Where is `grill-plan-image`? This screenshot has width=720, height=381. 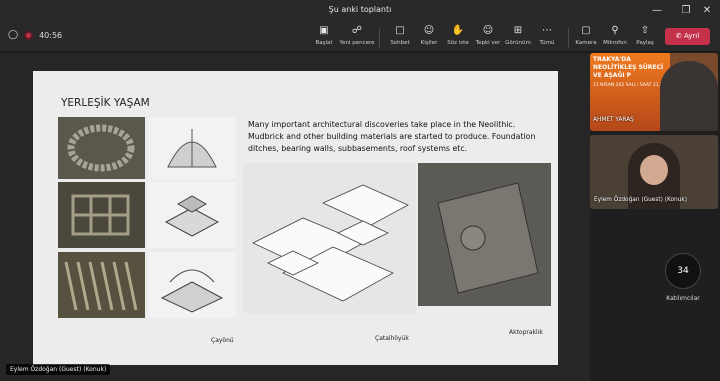
grill-plan-image is located at coordinates (101, 286).